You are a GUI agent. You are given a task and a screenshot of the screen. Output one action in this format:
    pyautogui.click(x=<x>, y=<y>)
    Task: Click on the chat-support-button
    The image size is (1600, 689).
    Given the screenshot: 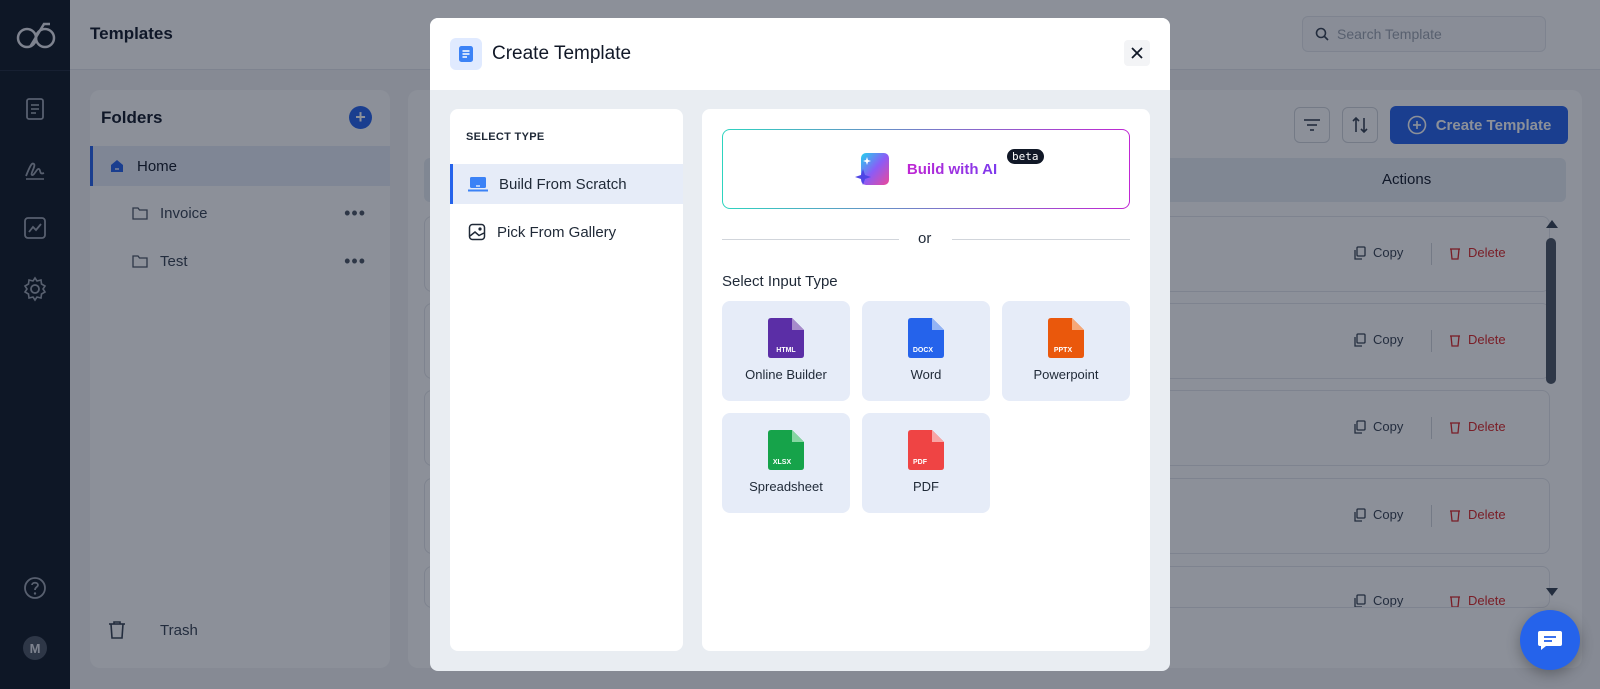 What is the action you would take?
    pyautogui.click(x=1550, y=640)
    